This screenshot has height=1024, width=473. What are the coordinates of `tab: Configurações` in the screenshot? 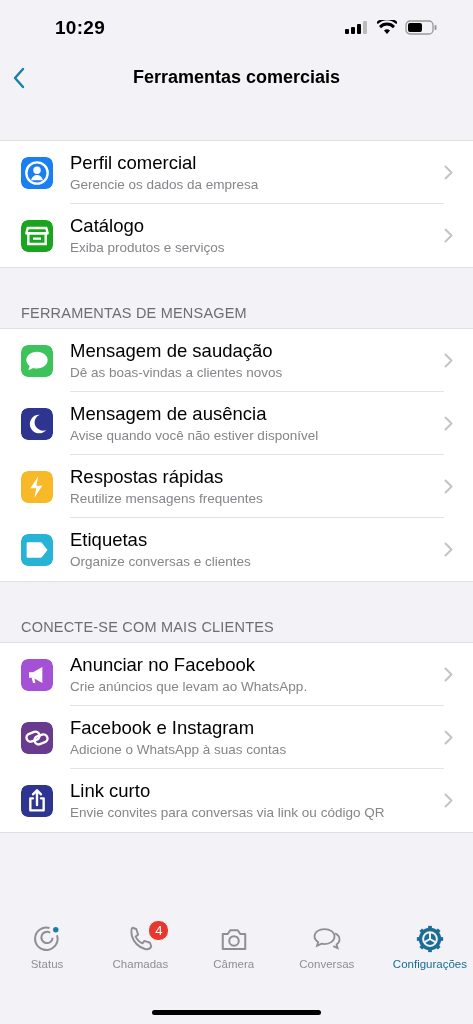 It's located at (429, 947).